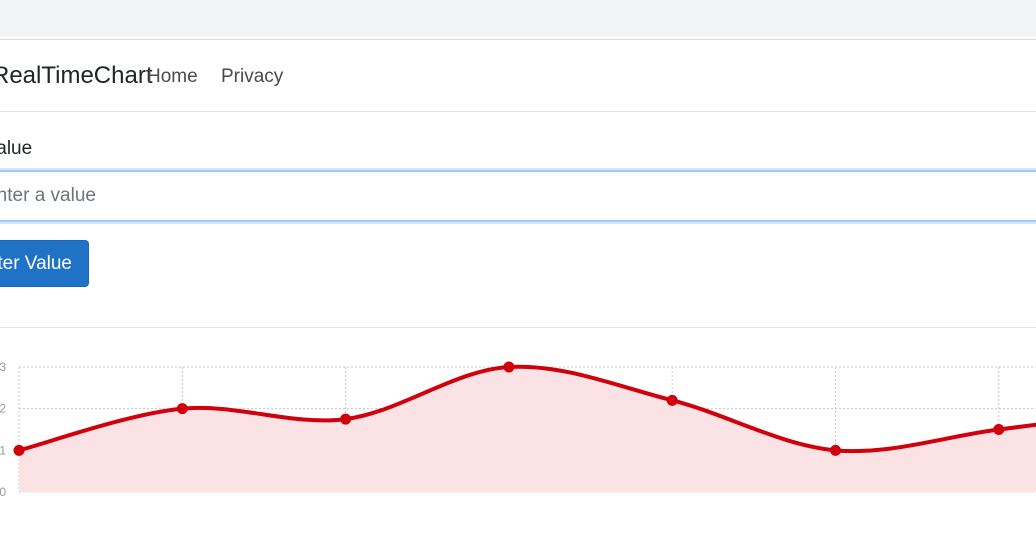 The width and height of the screenshot is (1036, 544). Describe the element at coordinates (172, 77) in the screenshot. I see `nav-link-home: Home` at that location.